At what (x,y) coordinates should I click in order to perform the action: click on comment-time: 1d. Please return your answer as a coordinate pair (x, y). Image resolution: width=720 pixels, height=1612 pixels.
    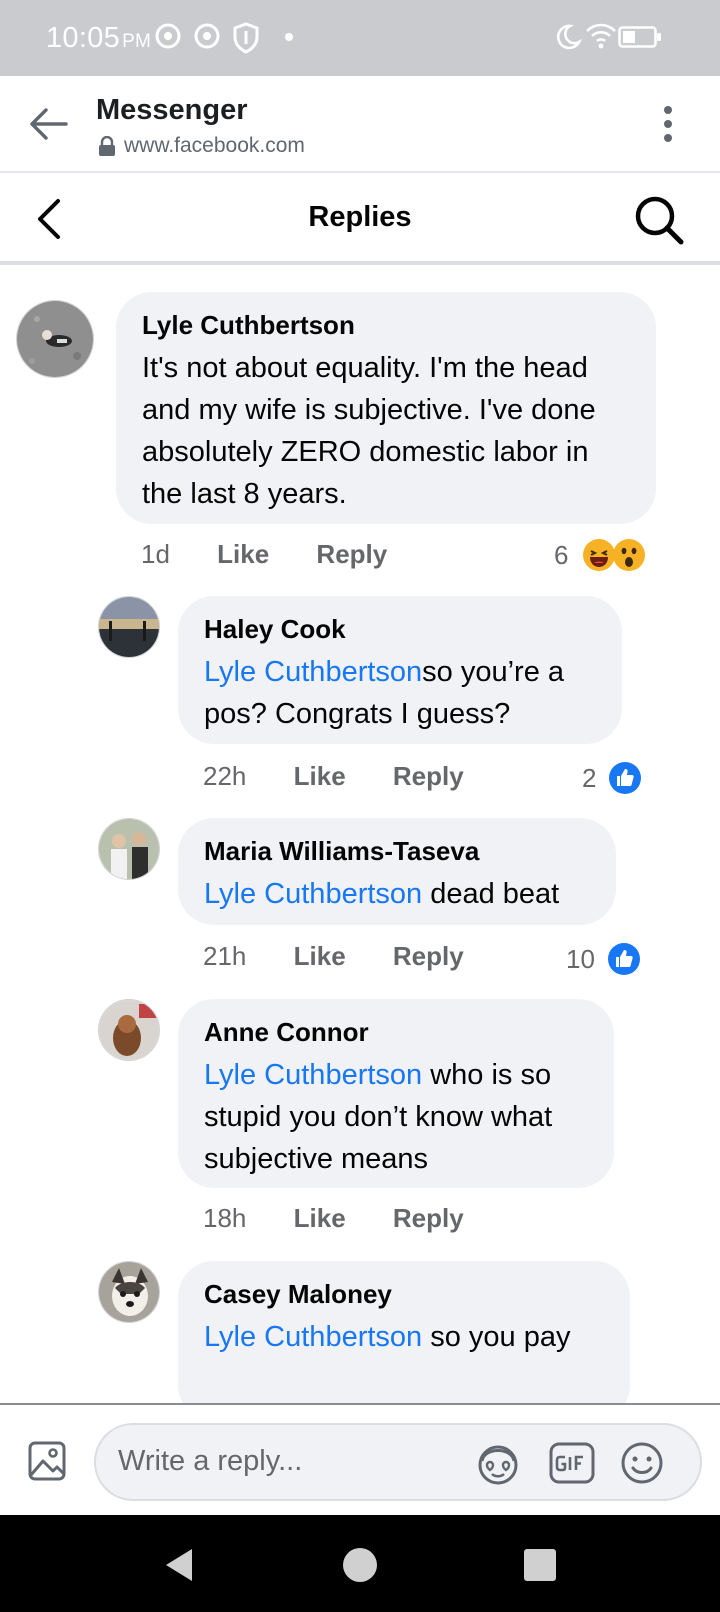
    Looking at the image, I should click on (155, 554).